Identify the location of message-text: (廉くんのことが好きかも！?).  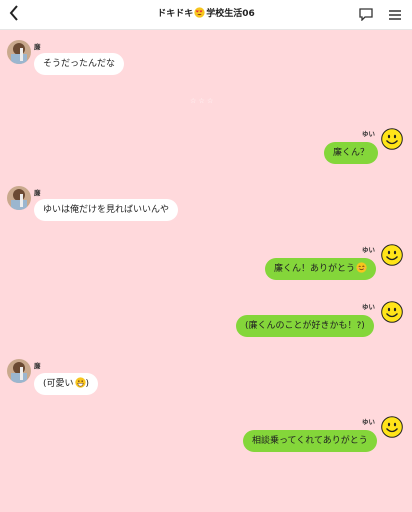
(305, 326).